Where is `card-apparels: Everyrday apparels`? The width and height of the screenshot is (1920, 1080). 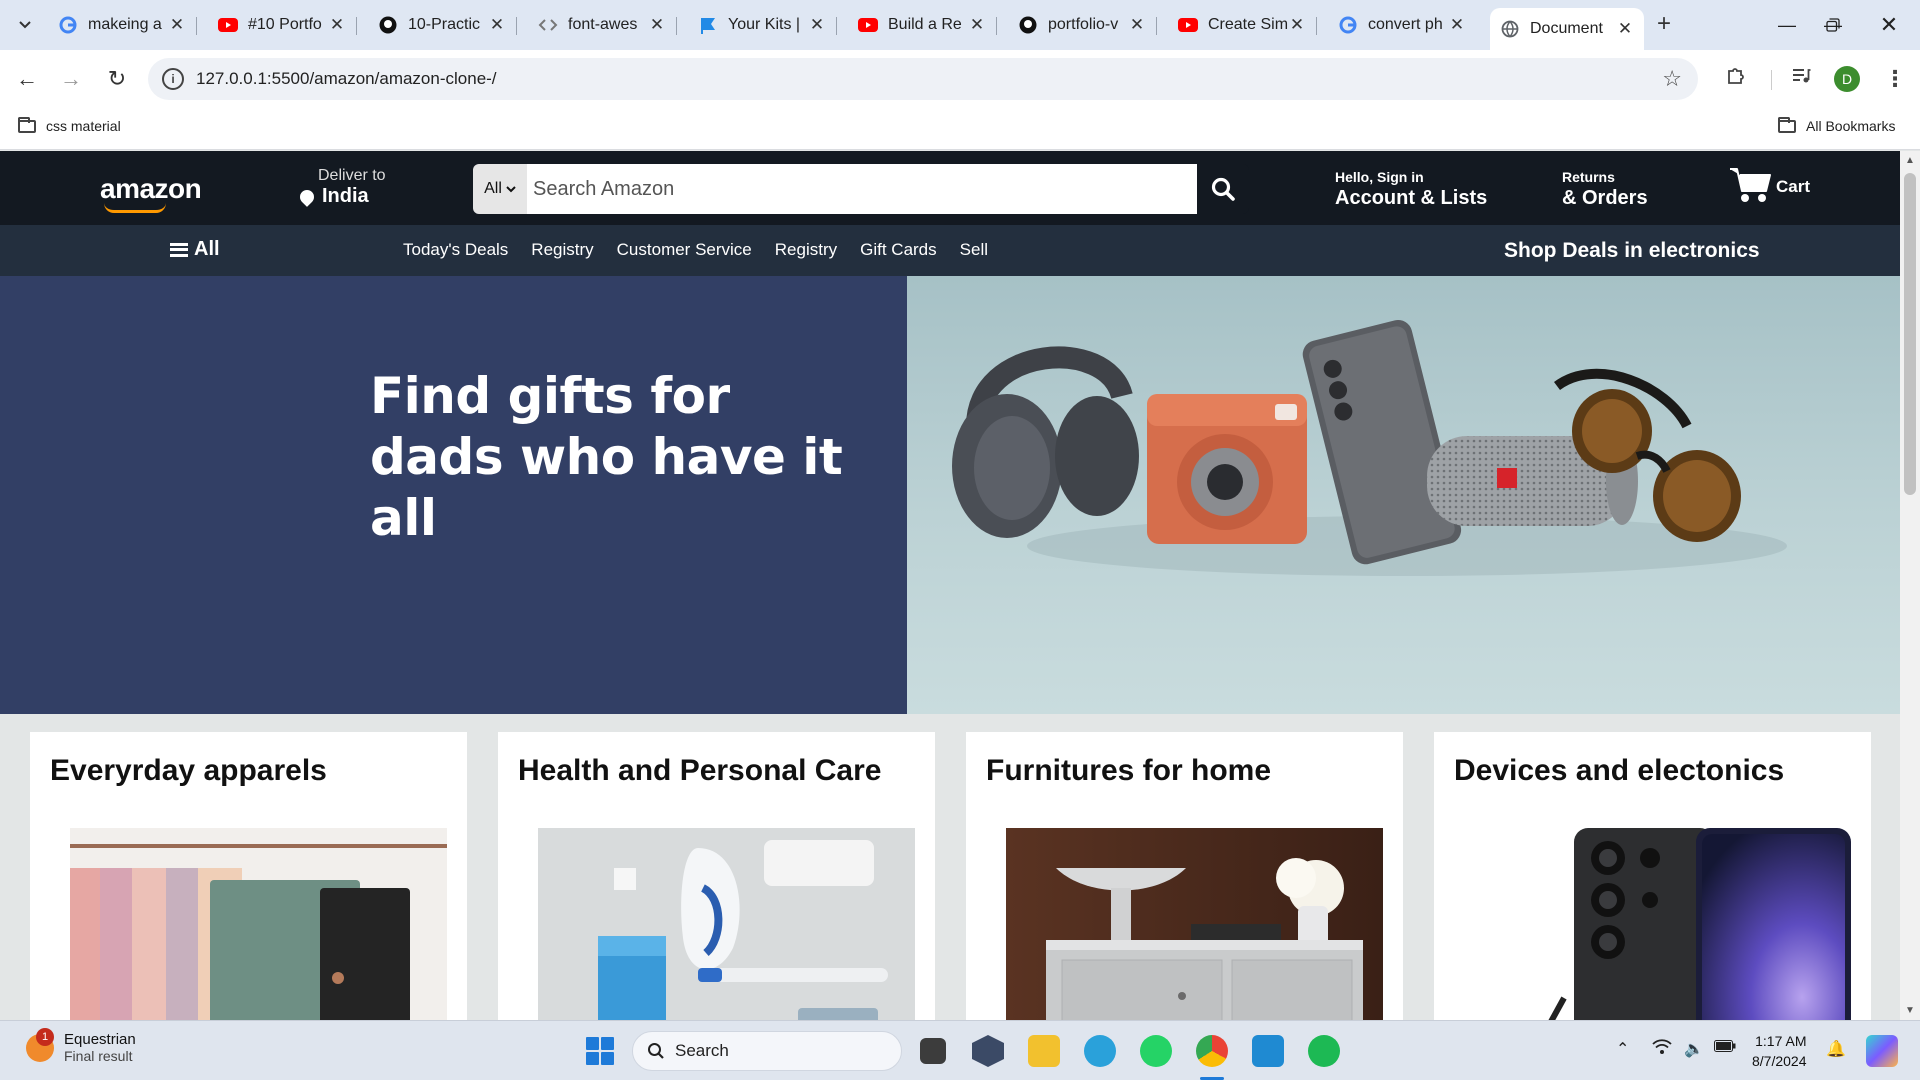
card-apparels: Everyrday apparels is located at coordinates (248, 885).